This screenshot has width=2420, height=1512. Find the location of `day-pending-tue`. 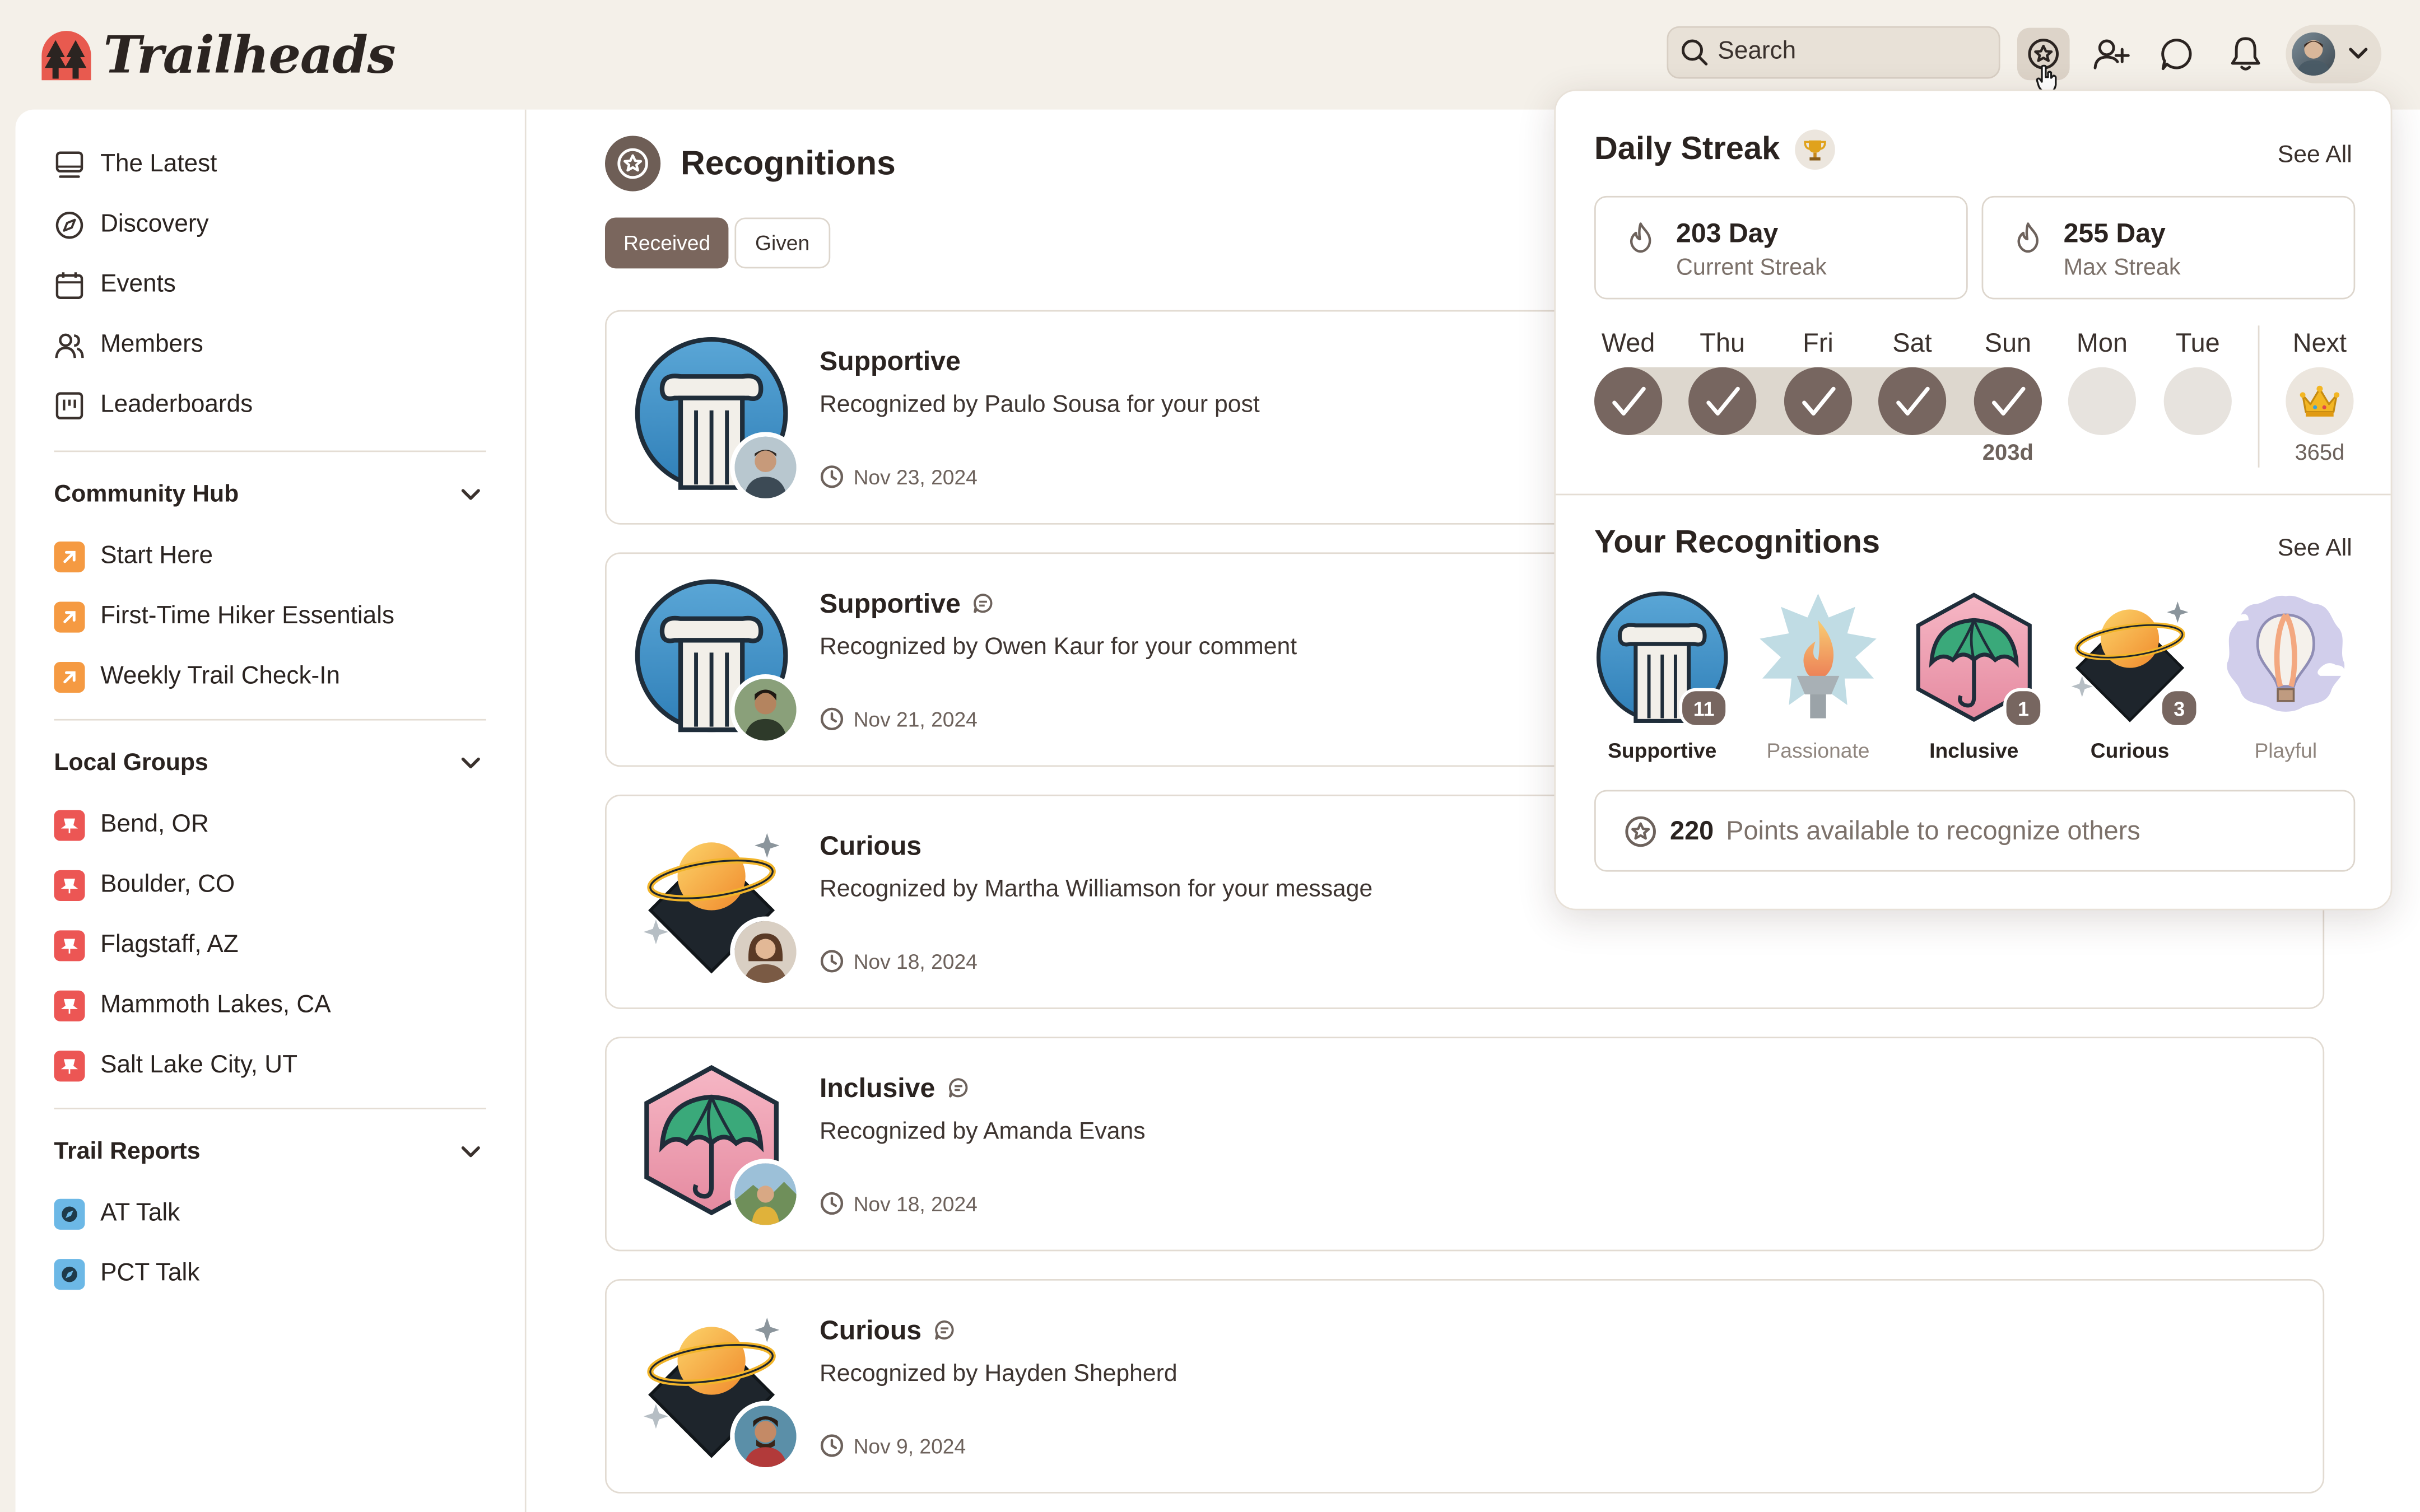

day-pending-tue is located at coordinates (2197, 401).